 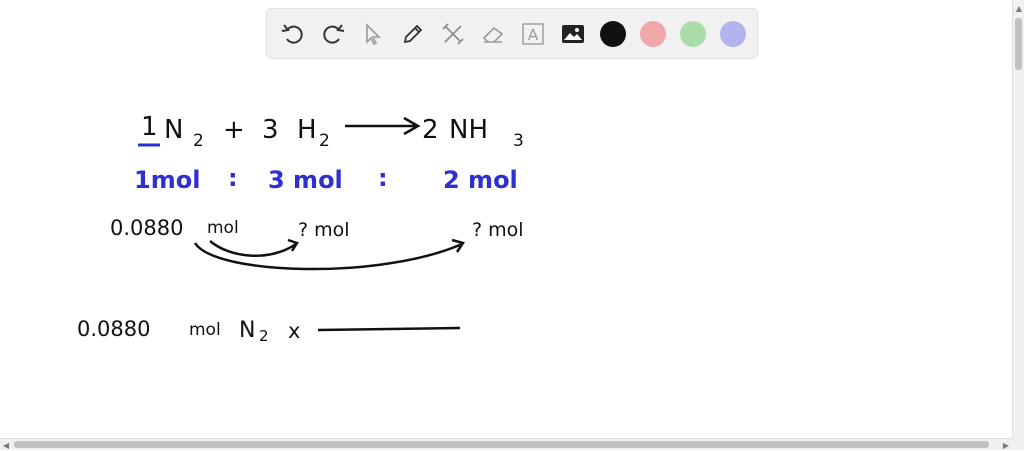 I want to click on subscript-h2: 2, so click(x=324, y=141).